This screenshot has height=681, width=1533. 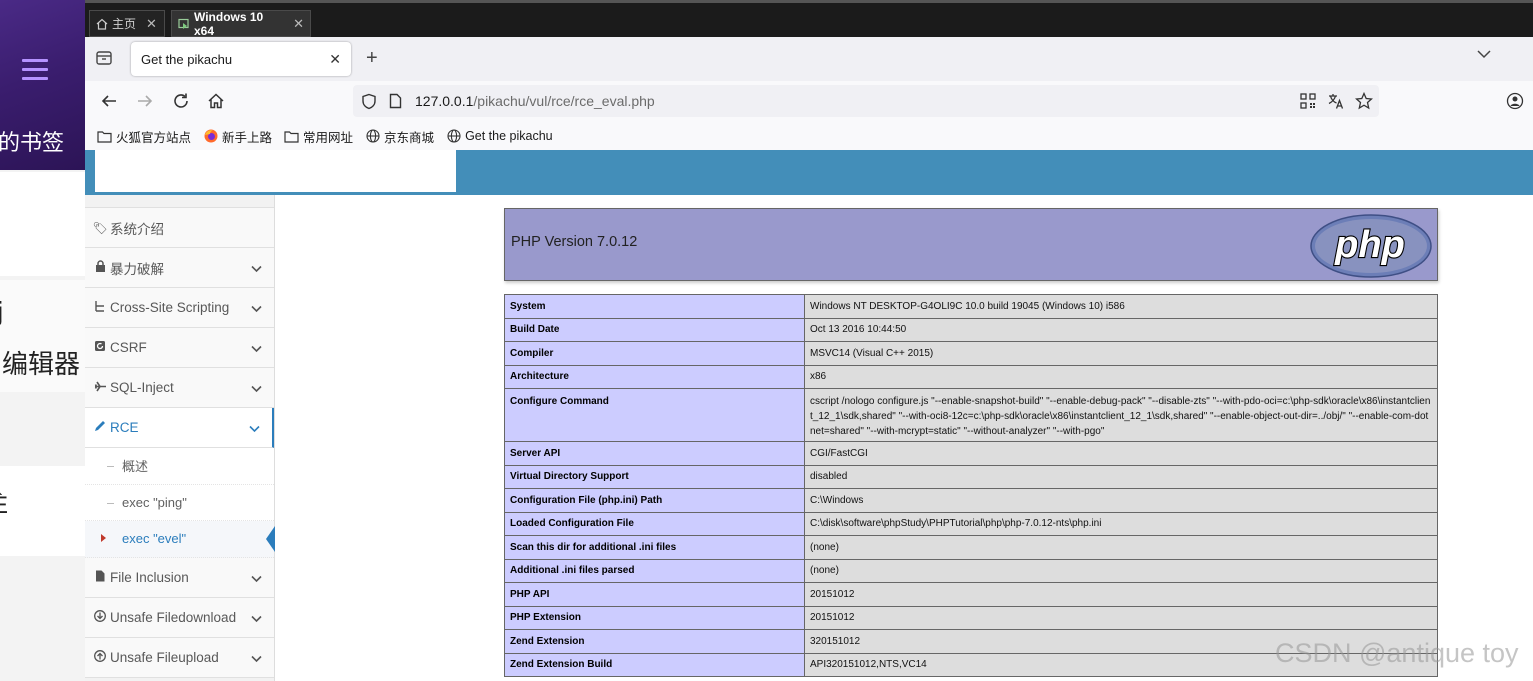 What do you see at coordinates (100, 427) in the screenshot?
I see `pencil-icon` at bounding box center [100, 427].